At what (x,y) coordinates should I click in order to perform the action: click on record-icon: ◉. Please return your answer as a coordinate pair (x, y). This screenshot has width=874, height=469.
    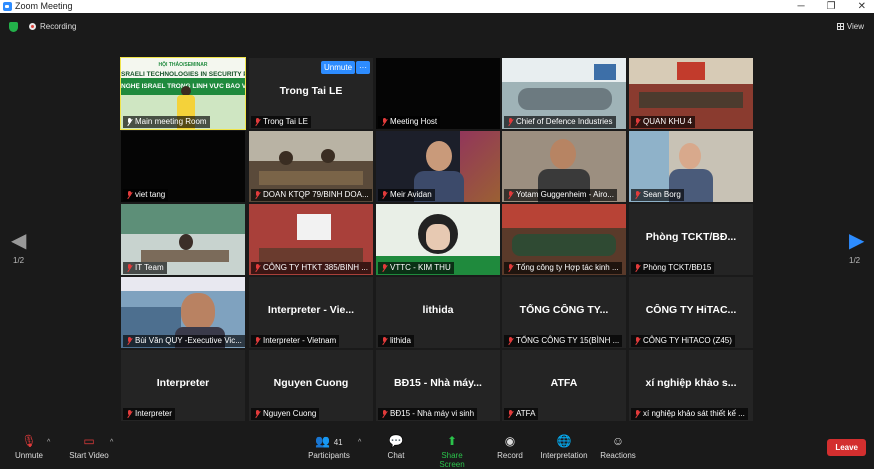
    Looking at the image, I should click on (510, 441).